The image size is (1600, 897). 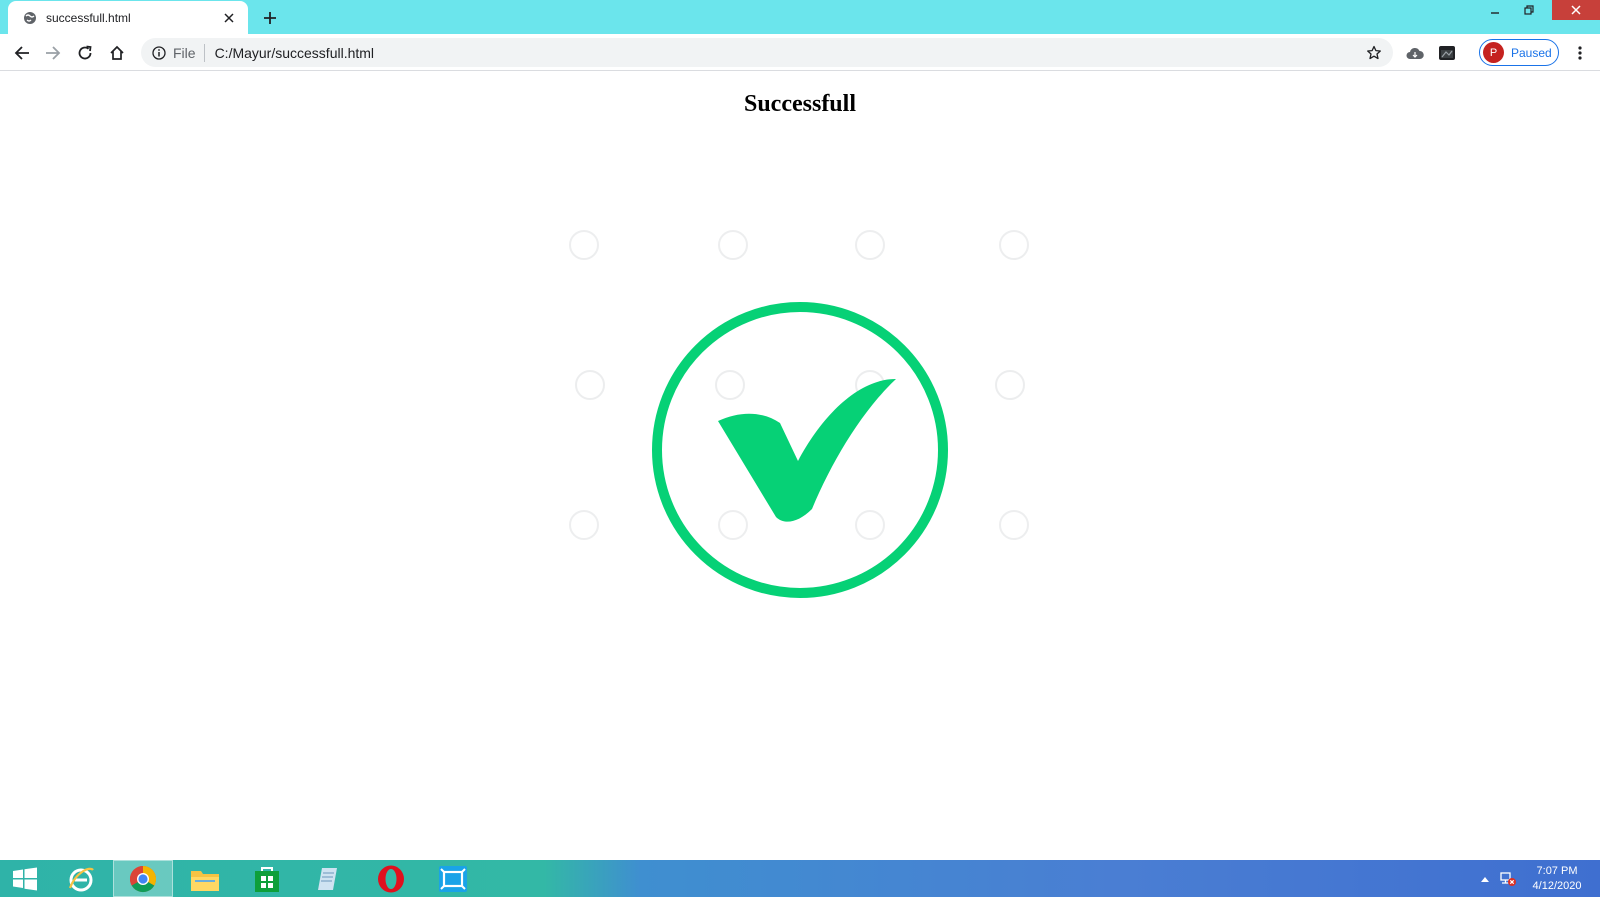 I want to click on back-button, so click(x=22, y=53).